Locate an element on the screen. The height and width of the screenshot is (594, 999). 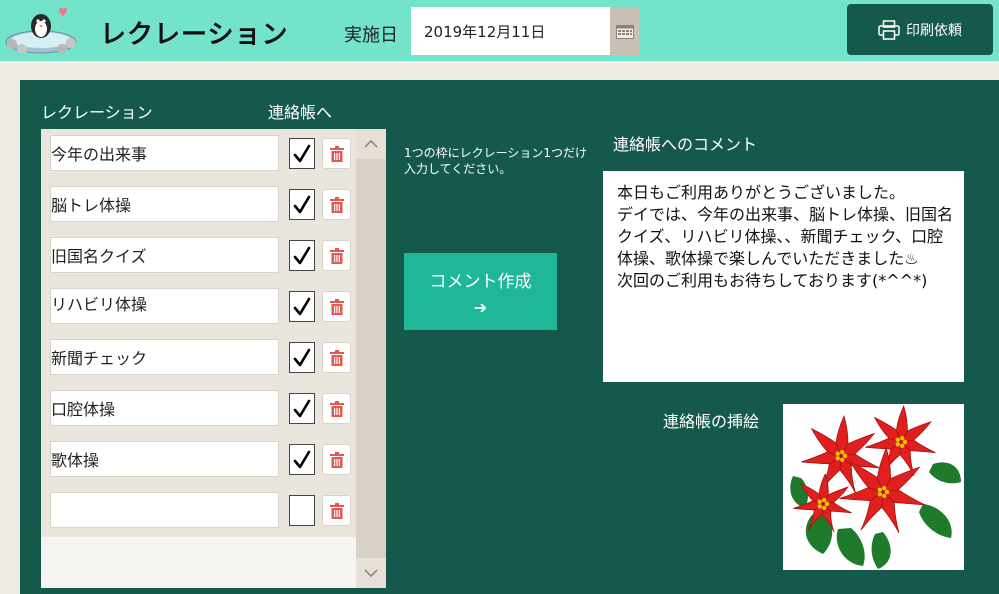
list-item: 歌体操 is located at coordinates (198, 460).